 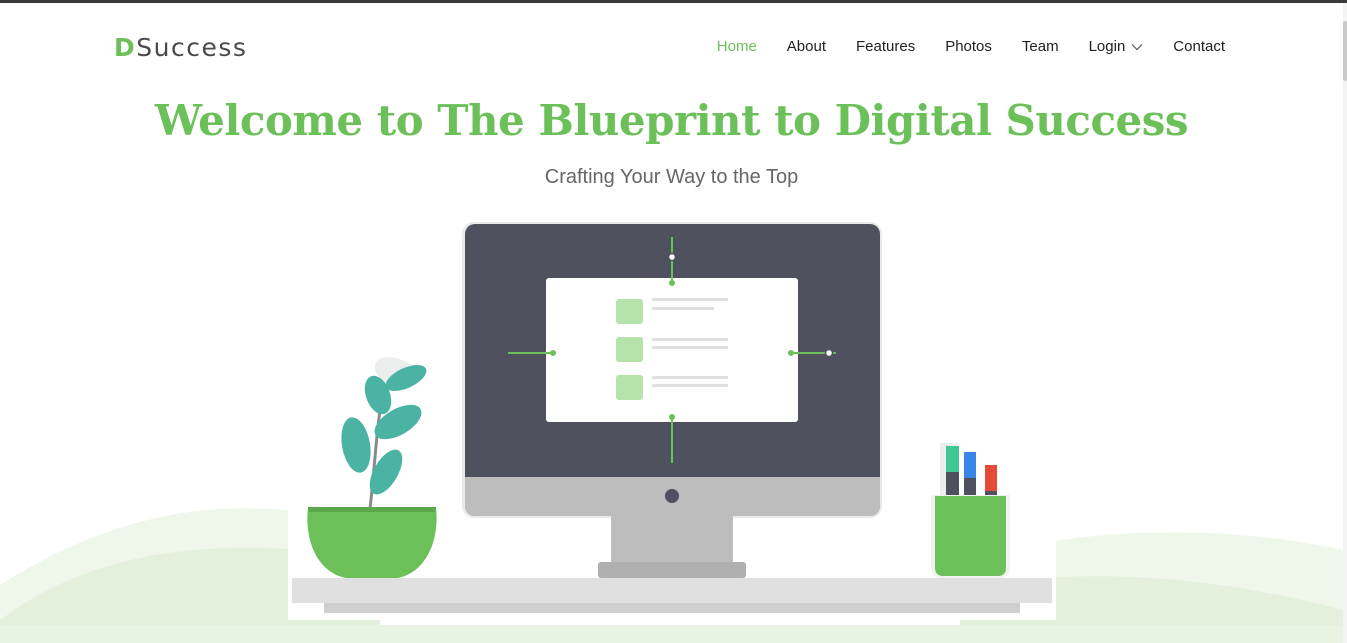 I want to click on brand-logo-text: Success, so click(x=192, y=47).